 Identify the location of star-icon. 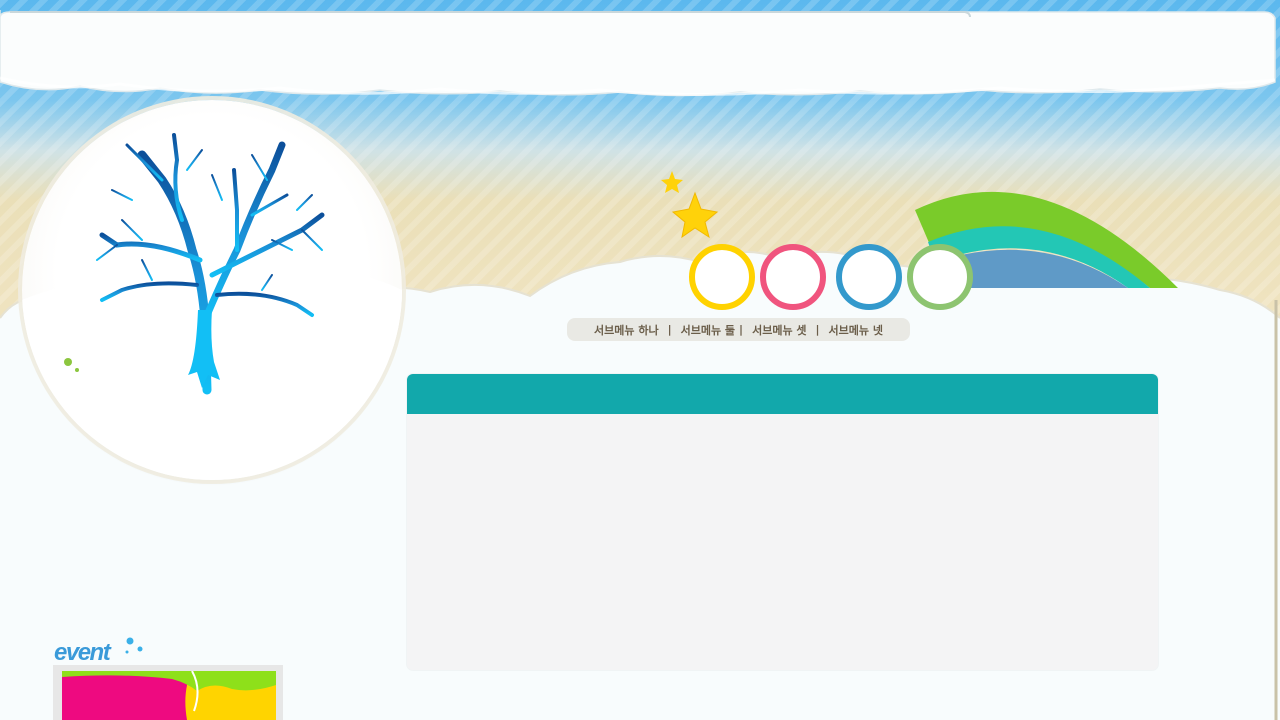
(690, 205).